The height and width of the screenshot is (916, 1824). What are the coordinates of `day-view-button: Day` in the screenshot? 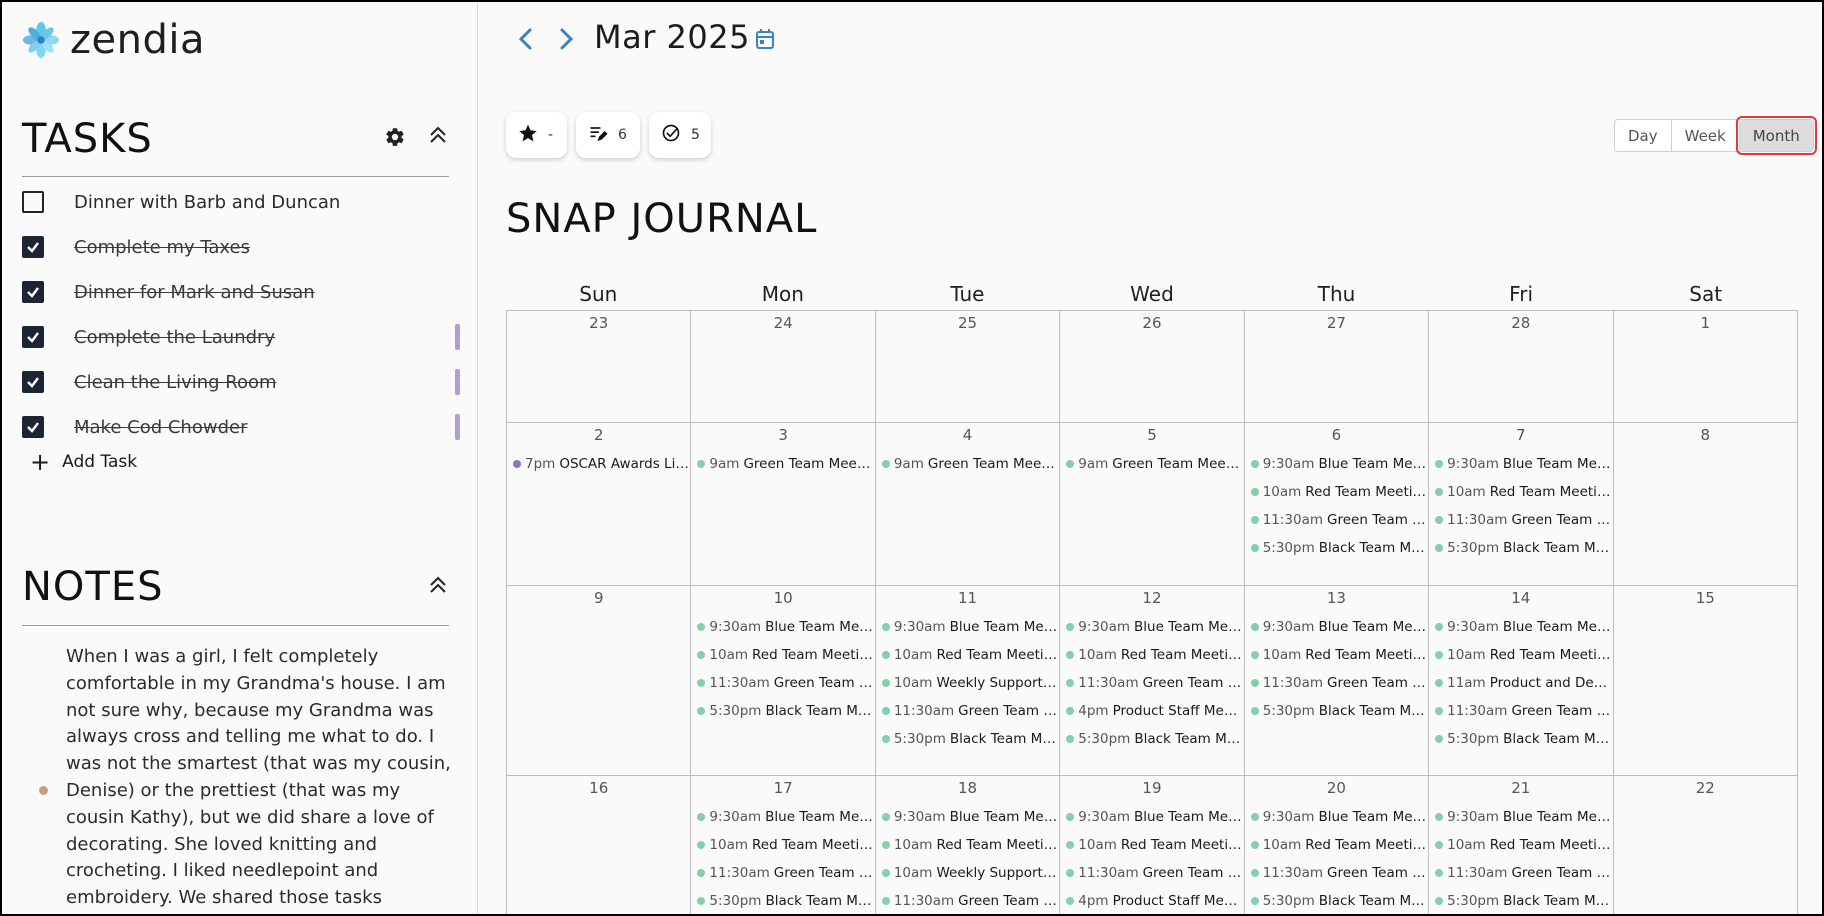 It's located at (1643, 135).